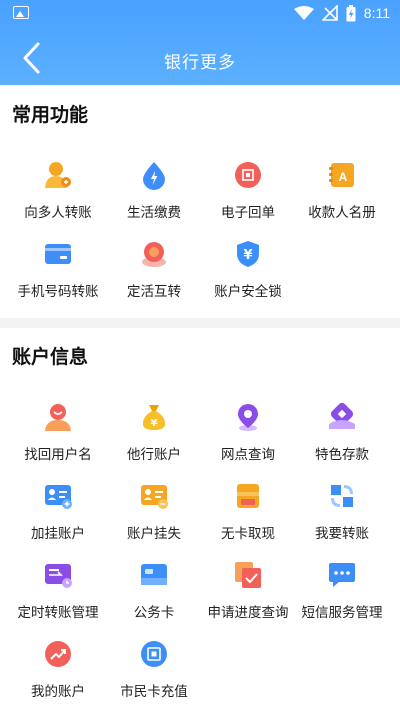 The image size is (400, 711). Describe the element at coordinates (248, 455) in the screenshot. I see `grid-item-label: 网点查询` at that location.